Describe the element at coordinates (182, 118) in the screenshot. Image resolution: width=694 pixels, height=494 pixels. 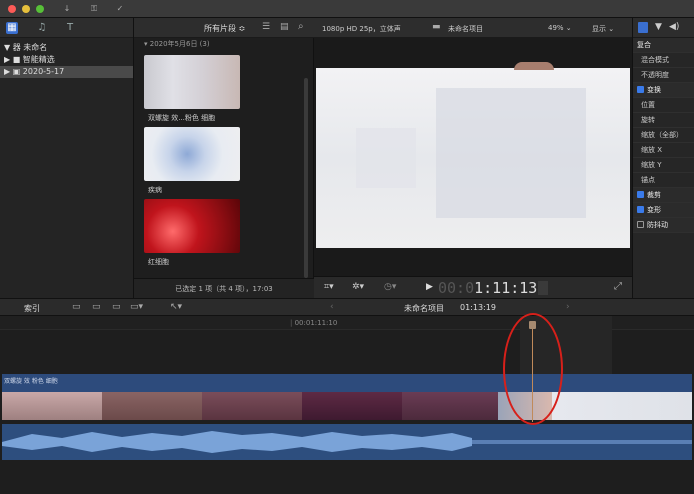
I see `clip-label-1: 双螺旋 效...粉色 细胞` at that location.